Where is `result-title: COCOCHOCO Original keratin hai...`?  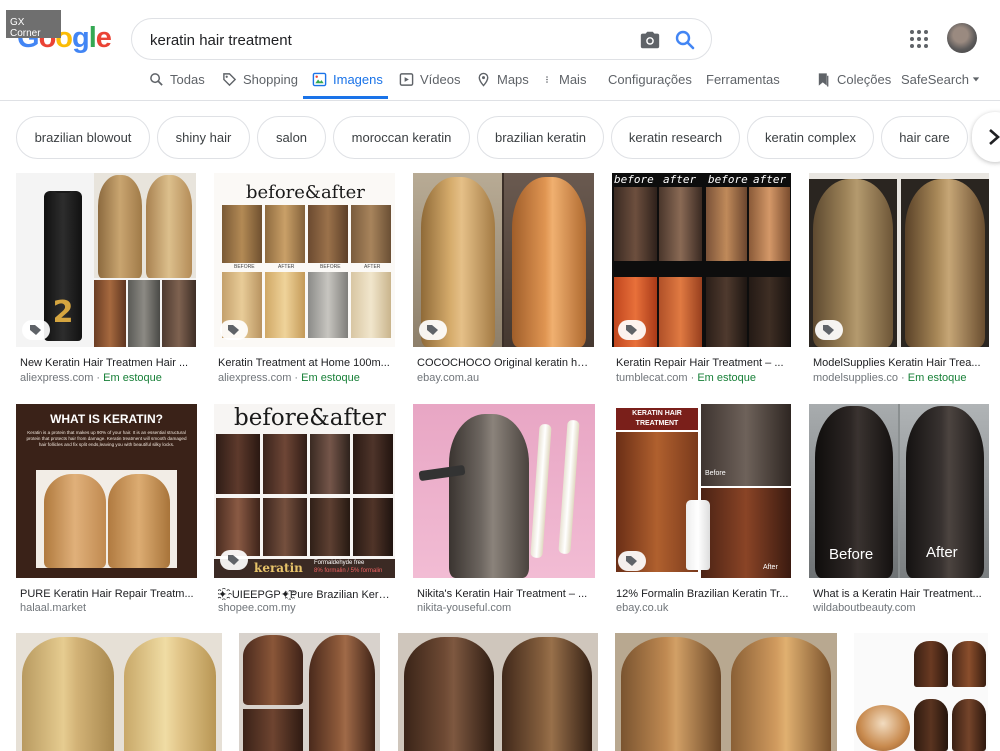
result-title: COCOCHOCO Original keratin hai... is located at coordinates (504, 363).